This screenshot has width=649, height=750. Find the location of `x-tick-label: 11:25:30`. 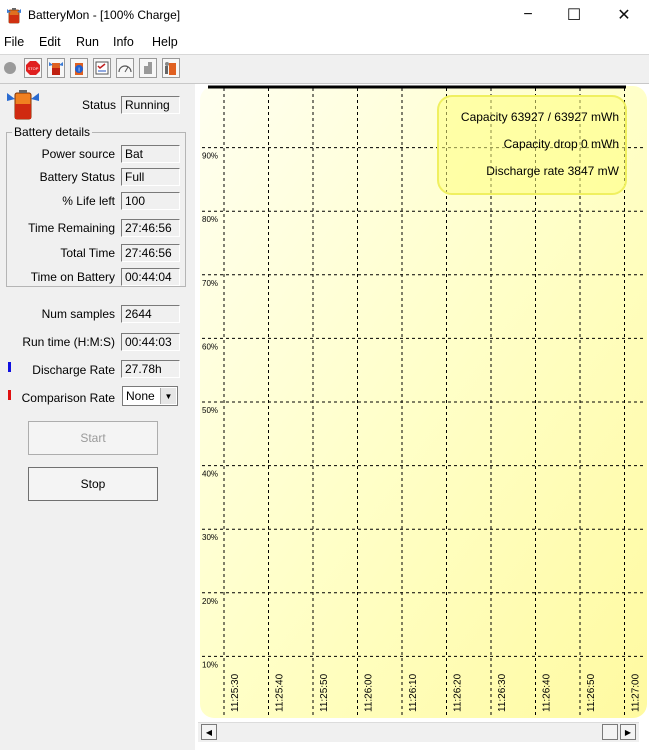

x-tick-label: 11:25:30 is located at coordinates (235, 692).